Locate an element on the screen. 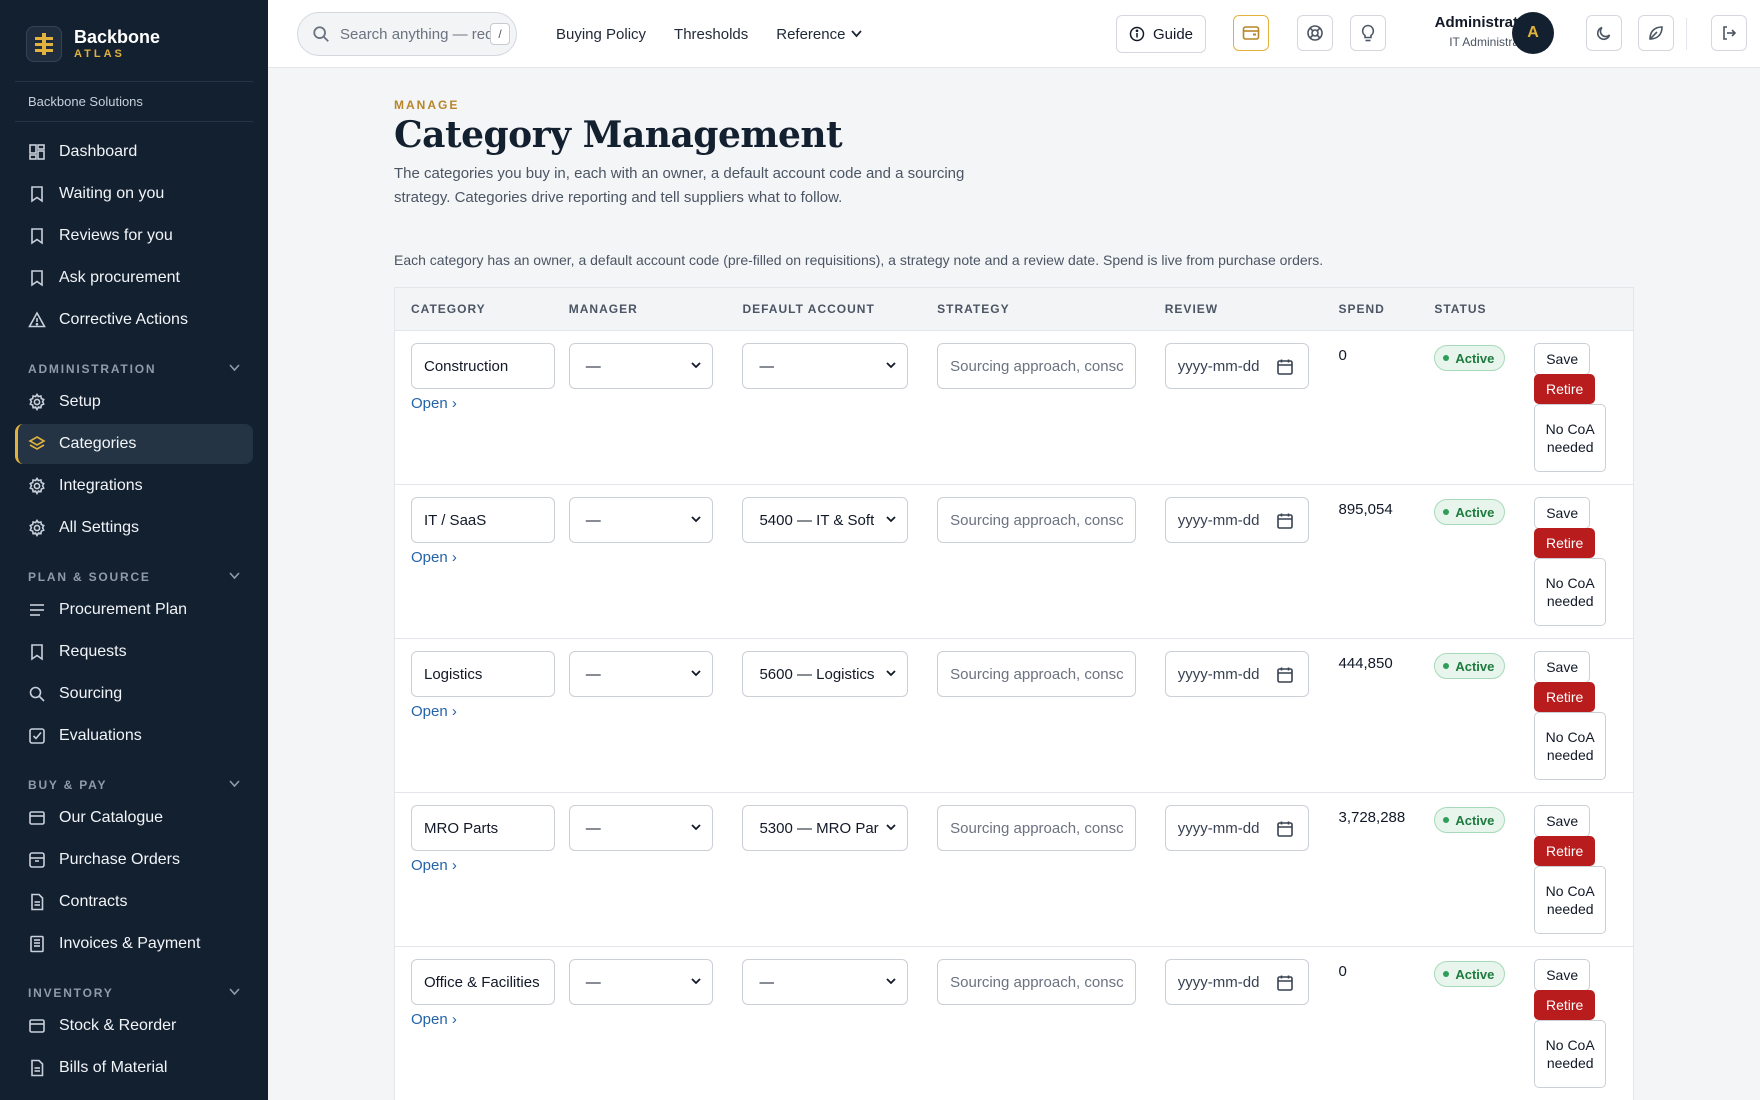 The height and width of the screenshot is (1100, 1760). sidebar-item-all-settings: All Settings is located at coordinates (134, 528).